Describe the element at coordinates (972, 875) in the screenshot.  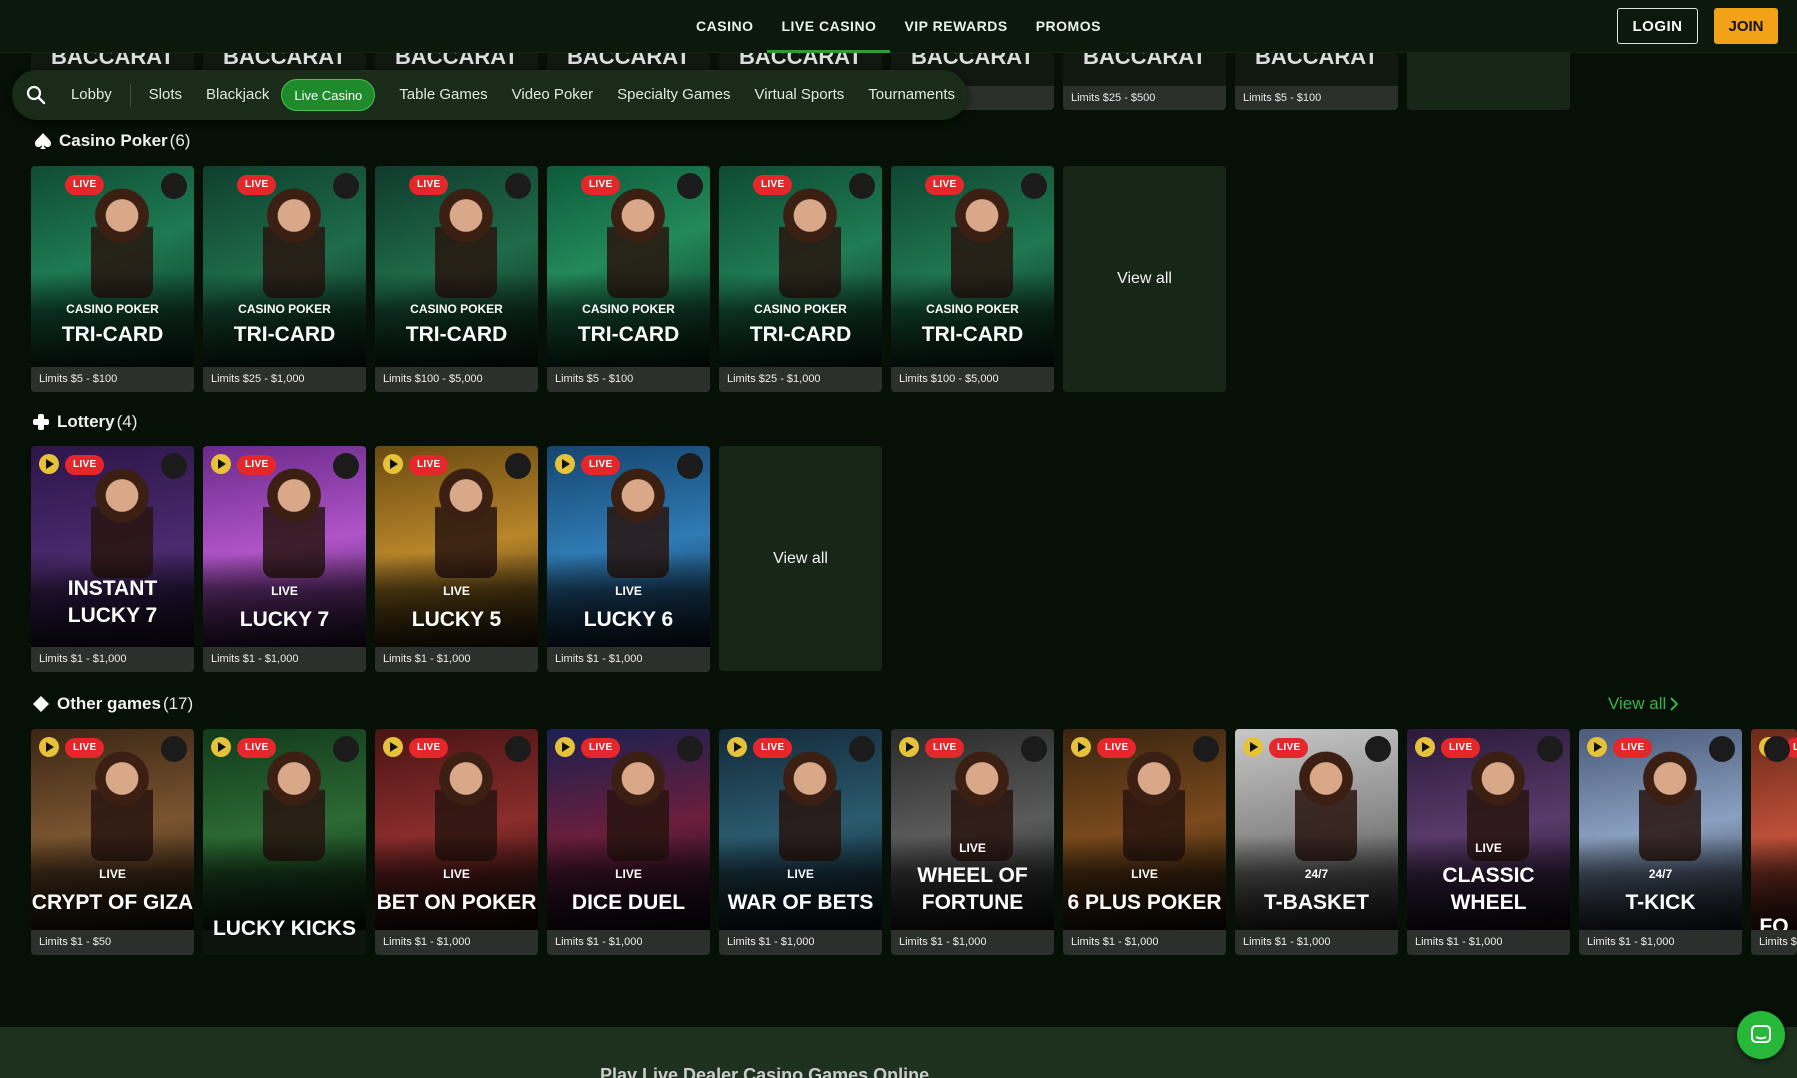
I see `game-title-line1: WHEEL OF` at that location.